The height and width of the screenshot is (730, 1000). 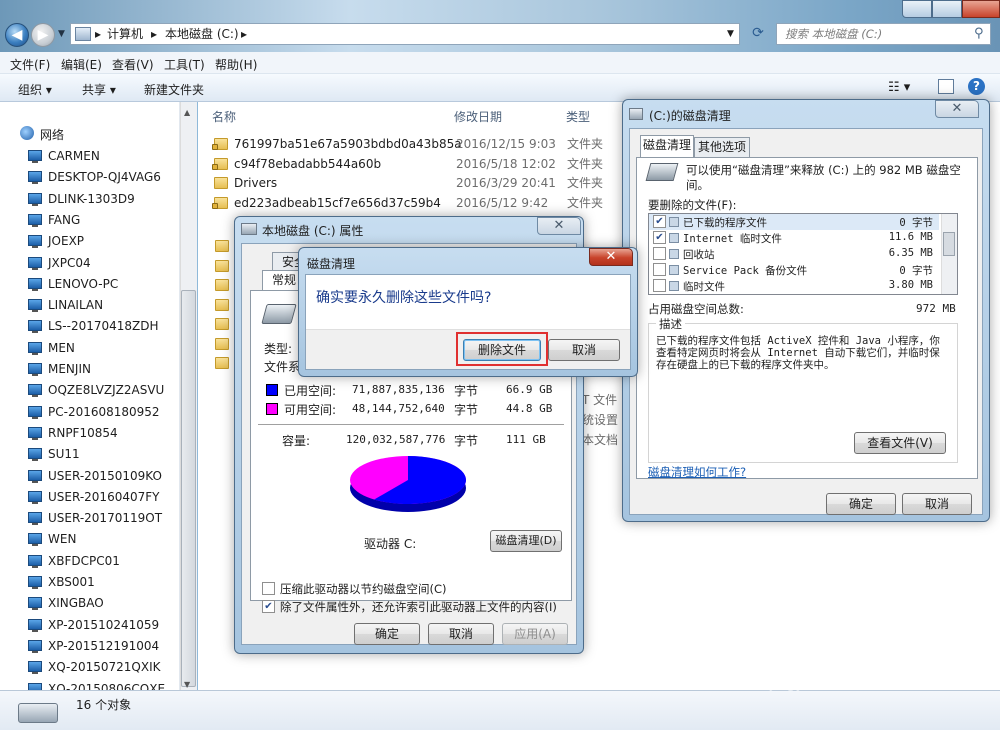 What do you see at coordinates (730, 34) in the screenshot?
I see `address-dropdown-icon: ▼` at bounding box center [730, 34].